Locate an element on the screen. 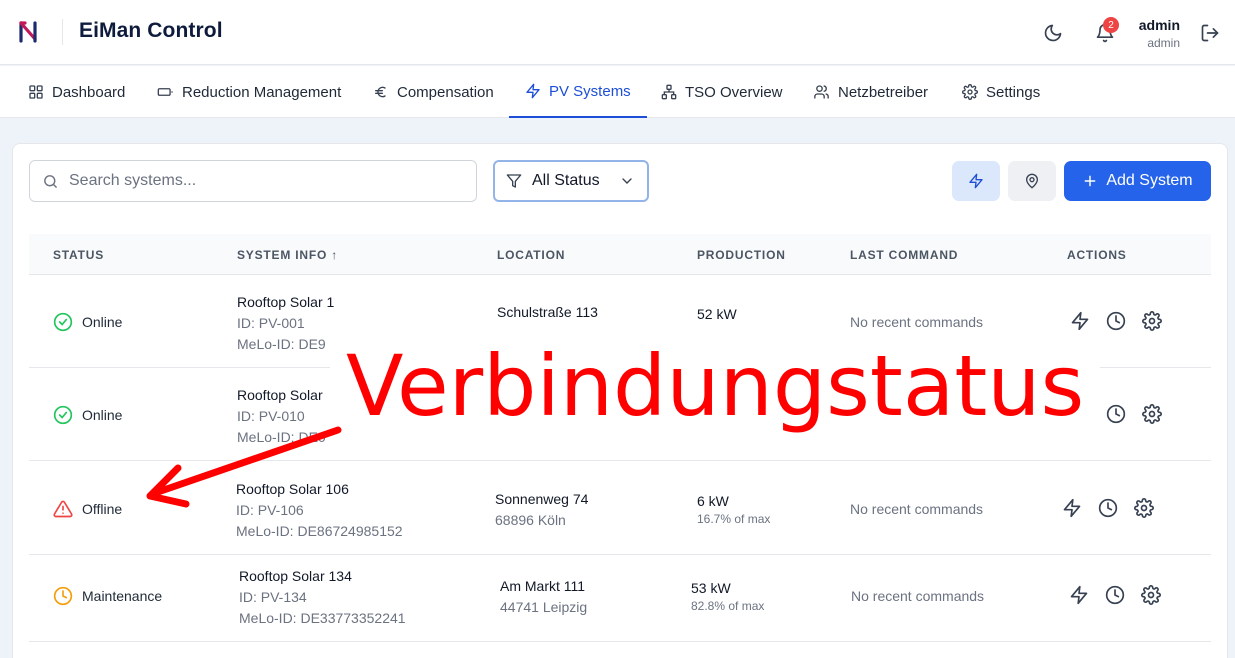 This screenshot has width=1235, height=658. status-filter-select: All Status is located at coordinates (571, 181).